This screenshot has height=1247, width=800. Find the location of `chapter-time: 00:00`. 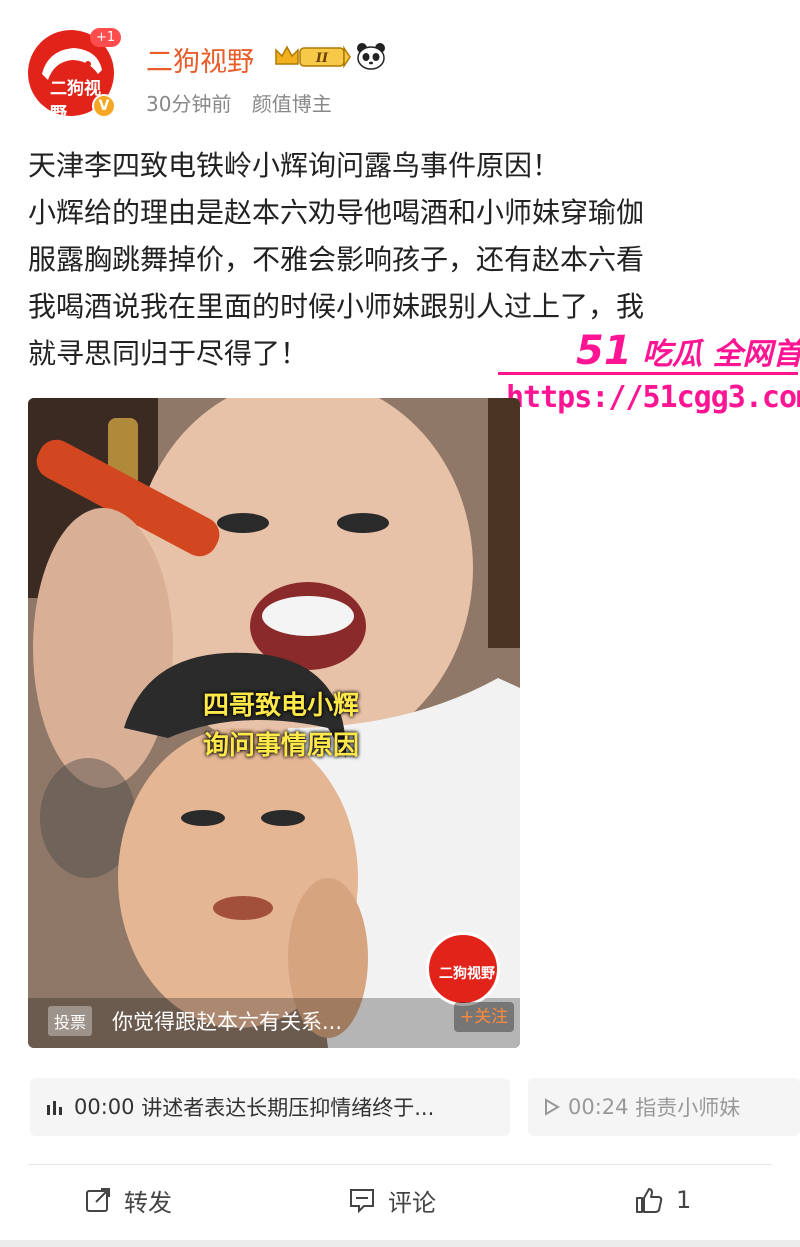

chapter-time: 00:00 is located at coordinates (104, 1107).